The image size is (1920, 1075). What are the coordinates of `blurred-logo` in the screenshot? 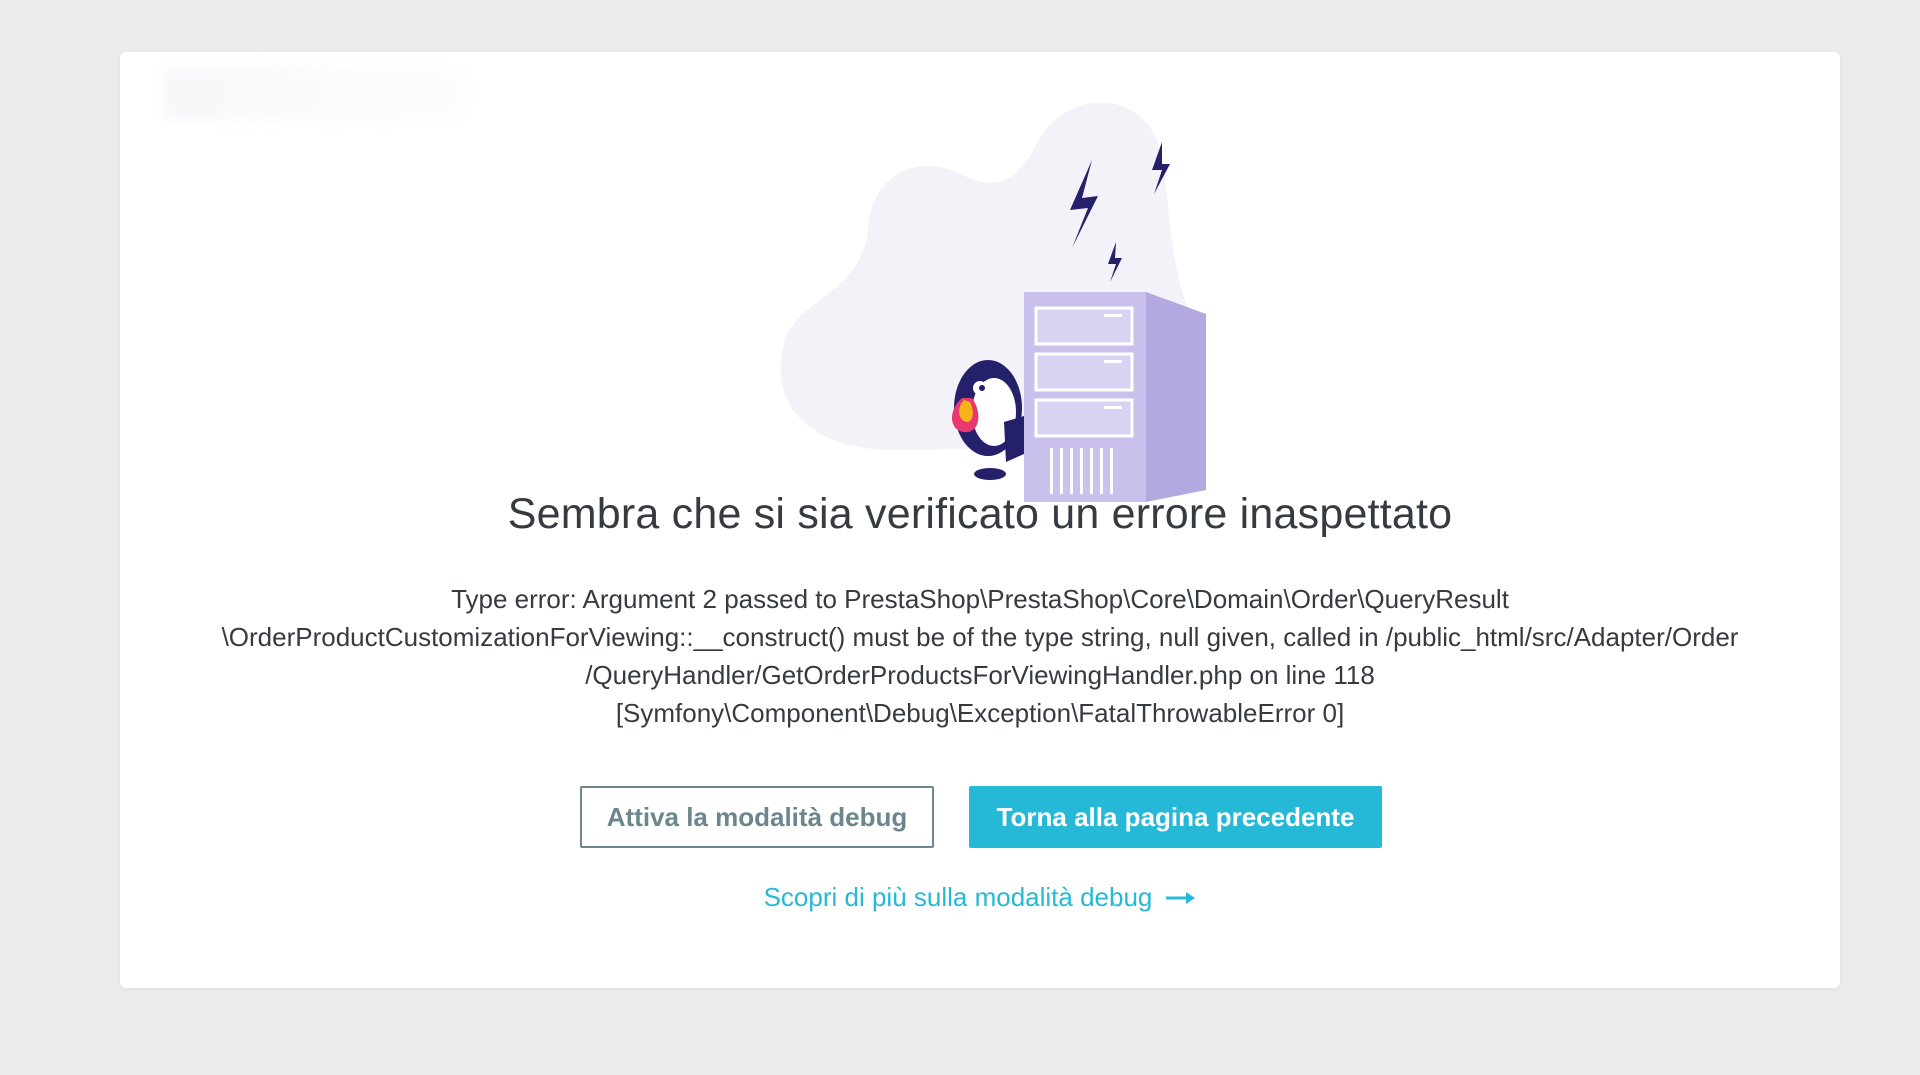 It's located at (314, 94).